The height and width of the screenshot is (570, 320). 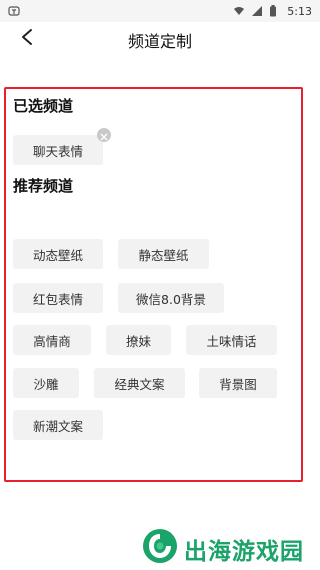 I want to click on recommended-chip: 静态壁纸, so click(x=163, y=254).